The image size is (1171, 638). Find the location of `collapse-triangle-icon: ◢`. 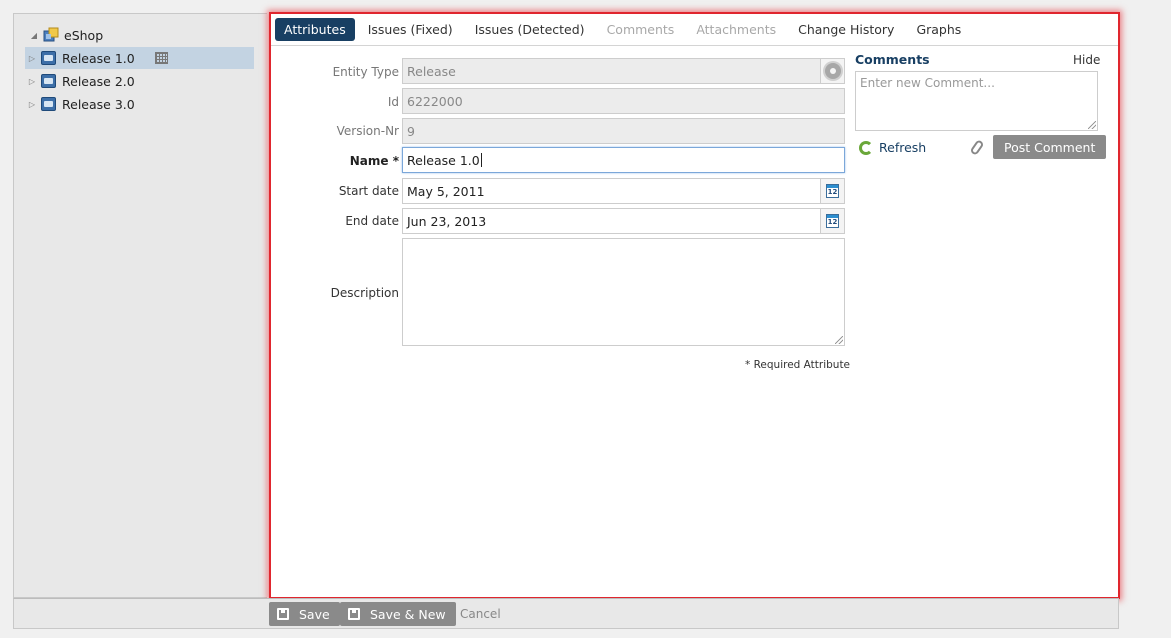

collapse-triangle-icon: ◢ is located at coordinates (34, 35).